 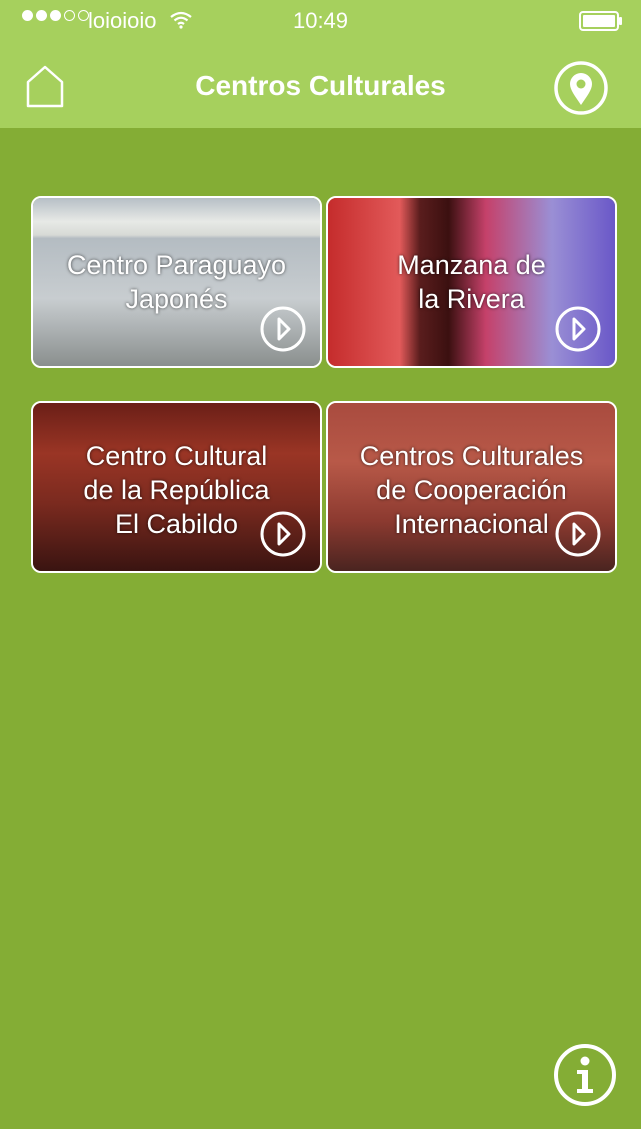 What do you see at coordinates (585, 1075) in the screenshot?
I see `info-icon` at bounding box center [585, 1075].